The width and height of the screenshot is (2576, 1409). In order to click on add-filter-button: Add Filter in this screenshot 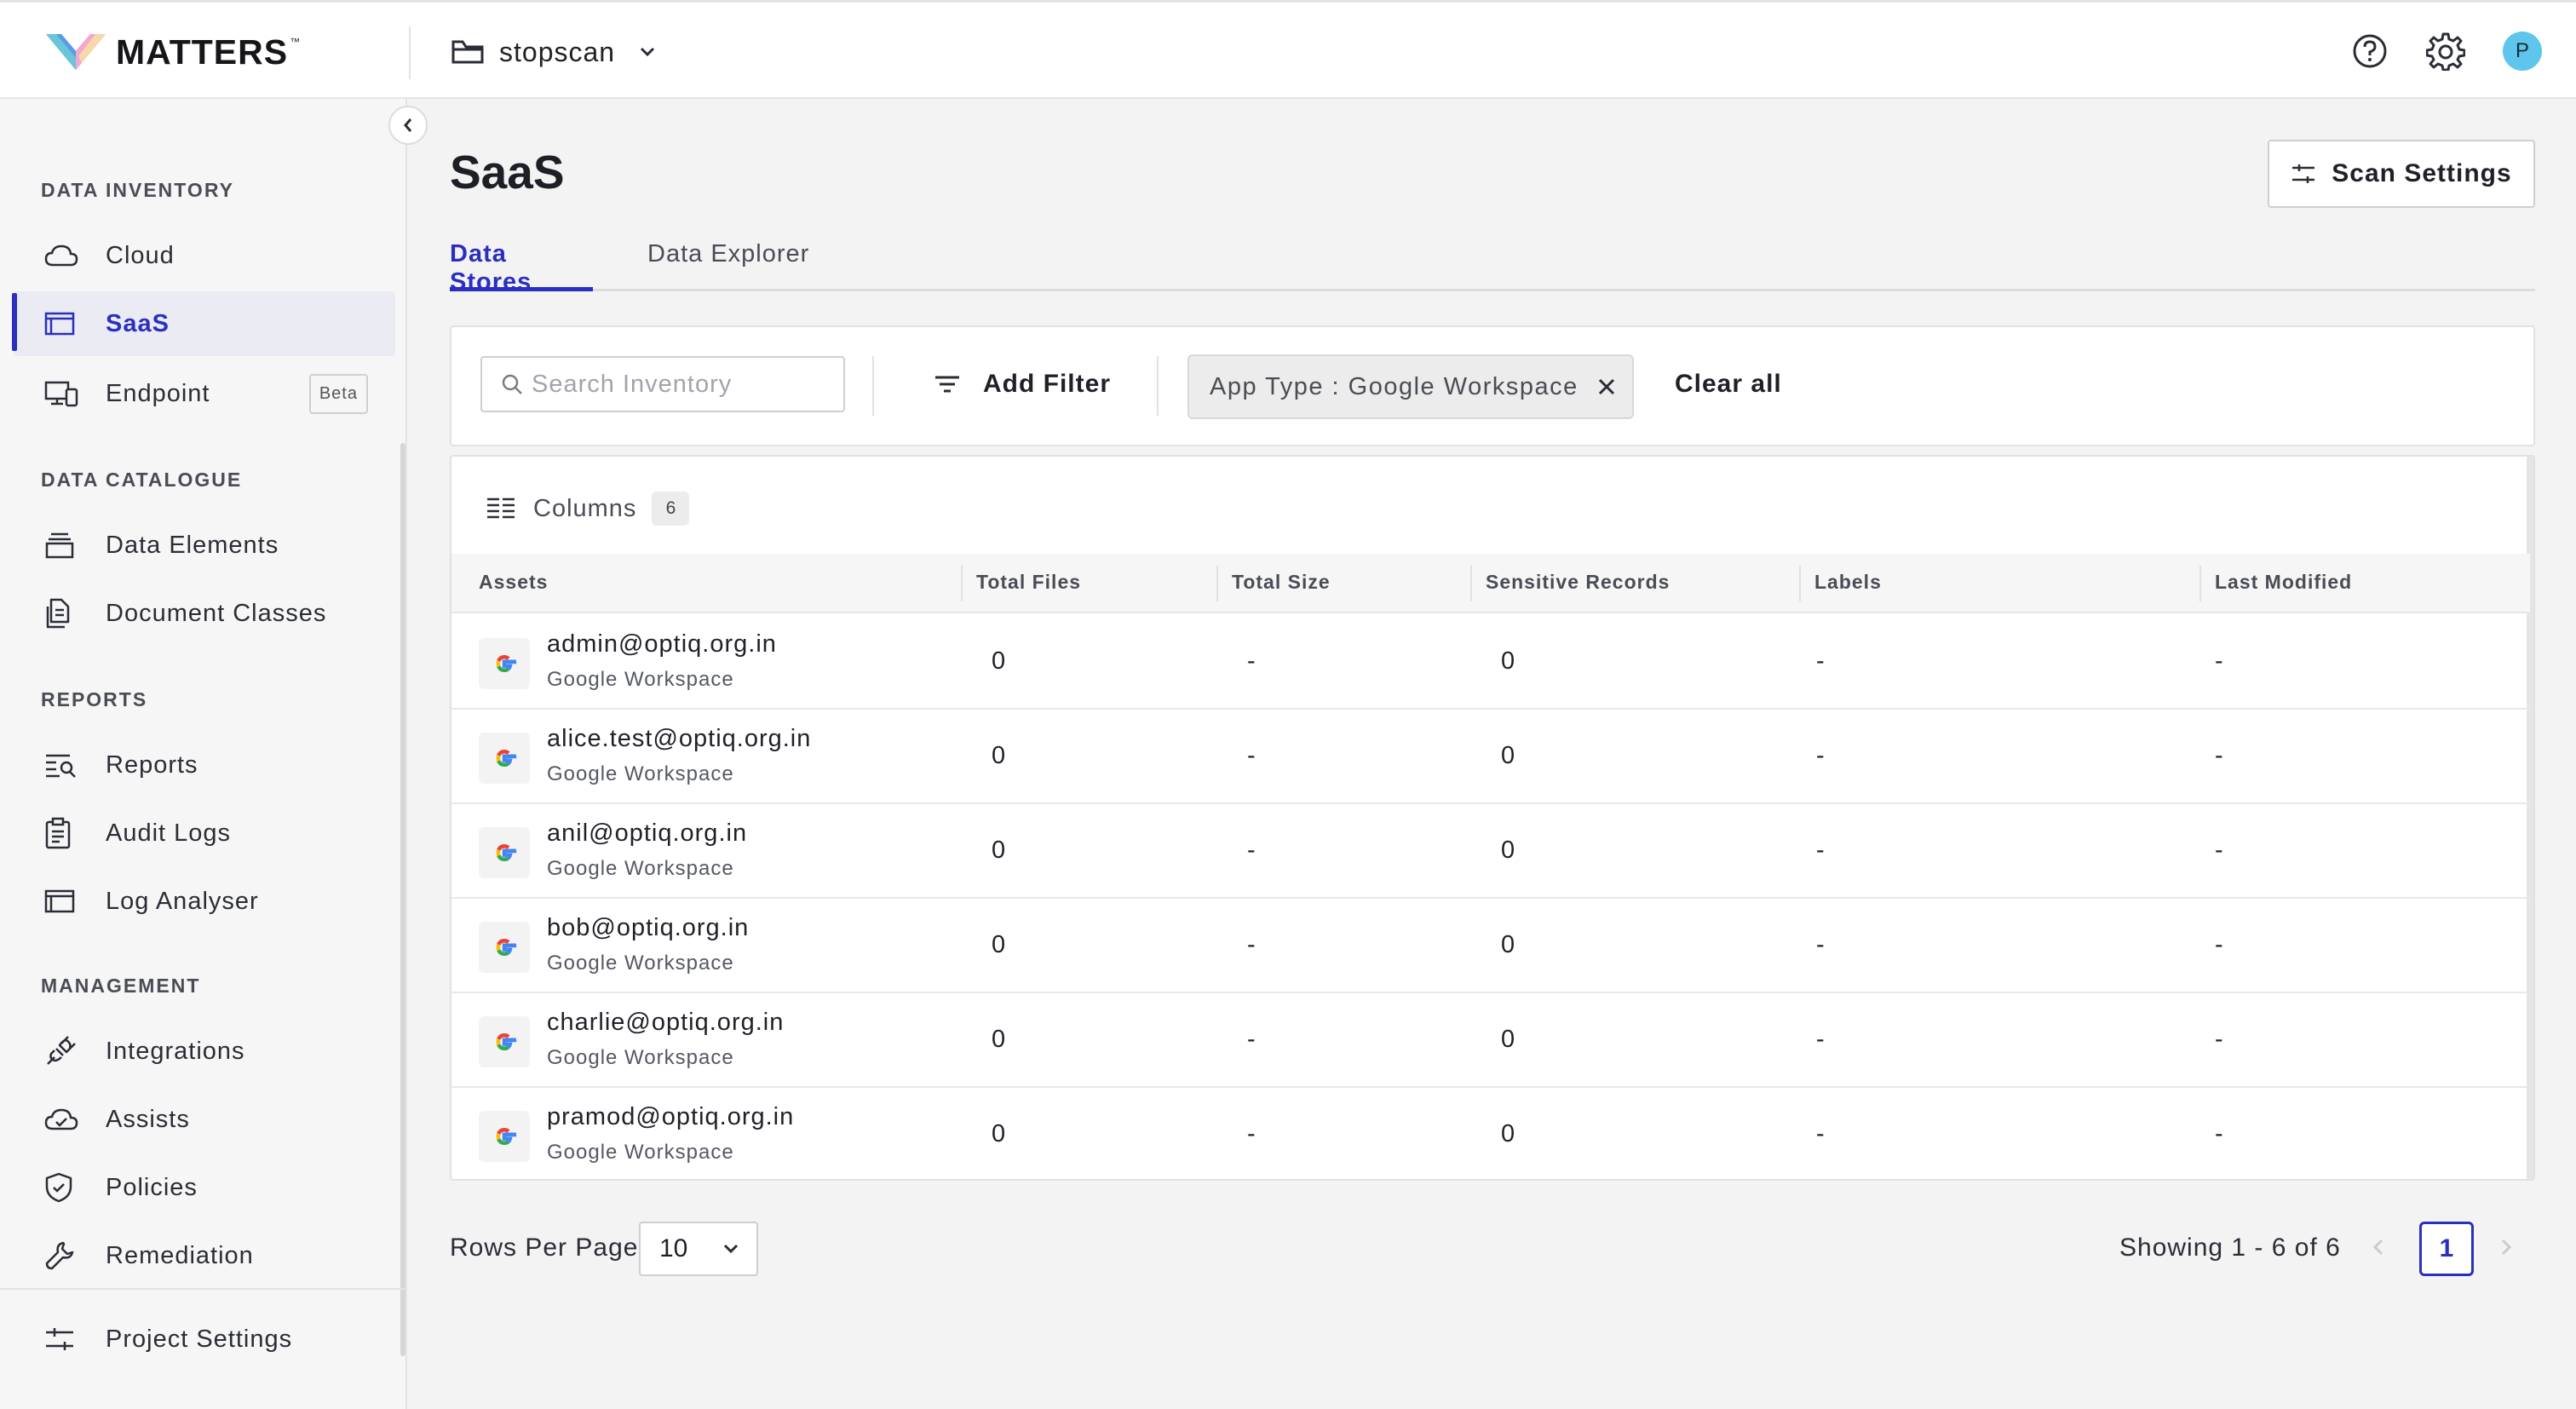, I will do `click(1022, 384)`.